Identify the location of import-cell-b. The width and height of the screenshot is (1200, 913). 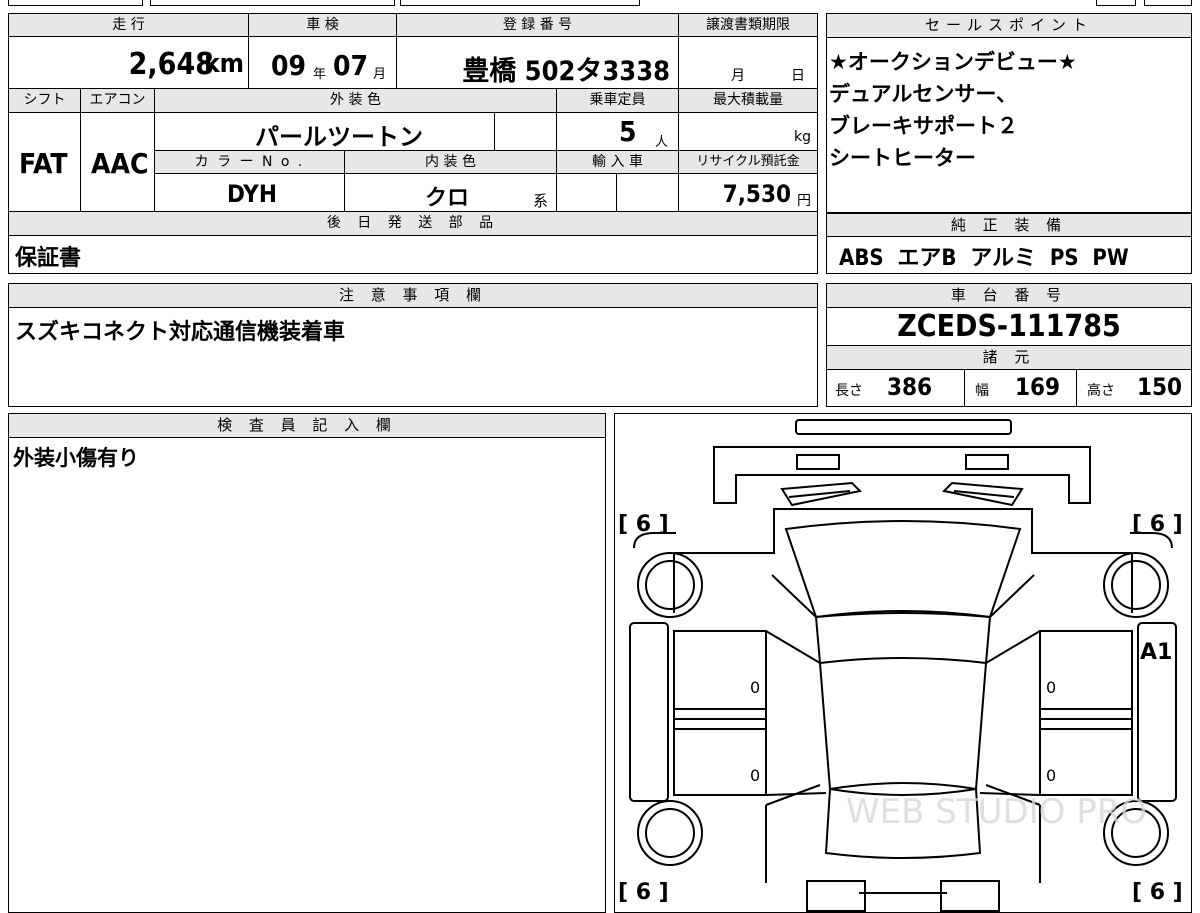
(648, 193).